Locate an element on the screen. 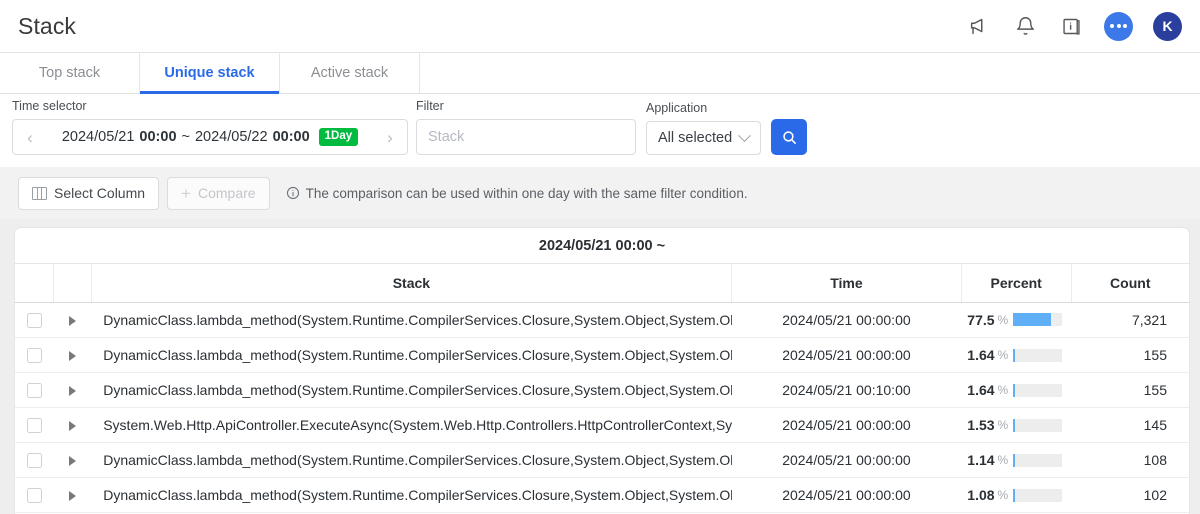 This screenshot has height=514, width=1200. megaphone-icon is located at coordinates (979, 26).